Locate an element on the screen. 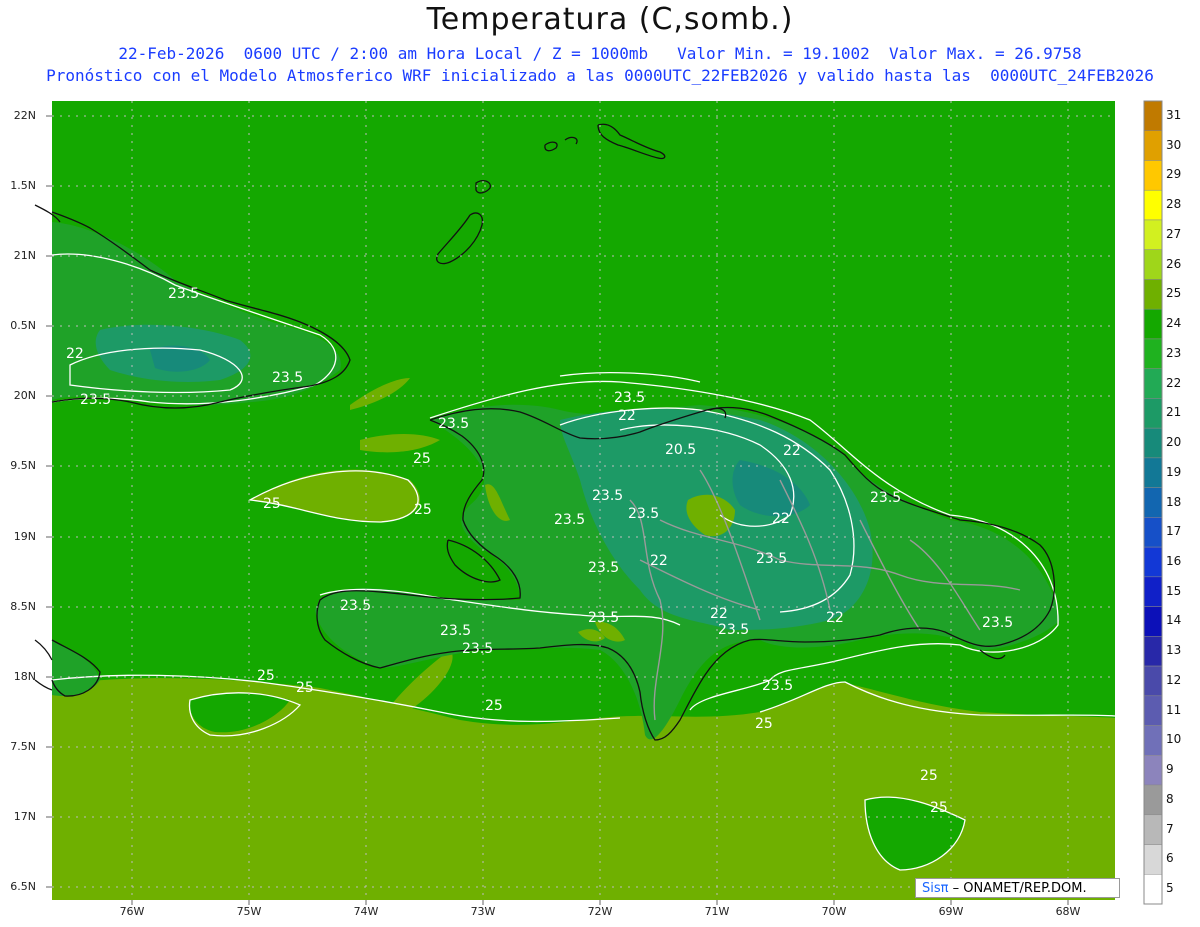 The height and width of the screenshot is (927, 1200). colorbar-label: 20 is located at coordinates (1174, 442).